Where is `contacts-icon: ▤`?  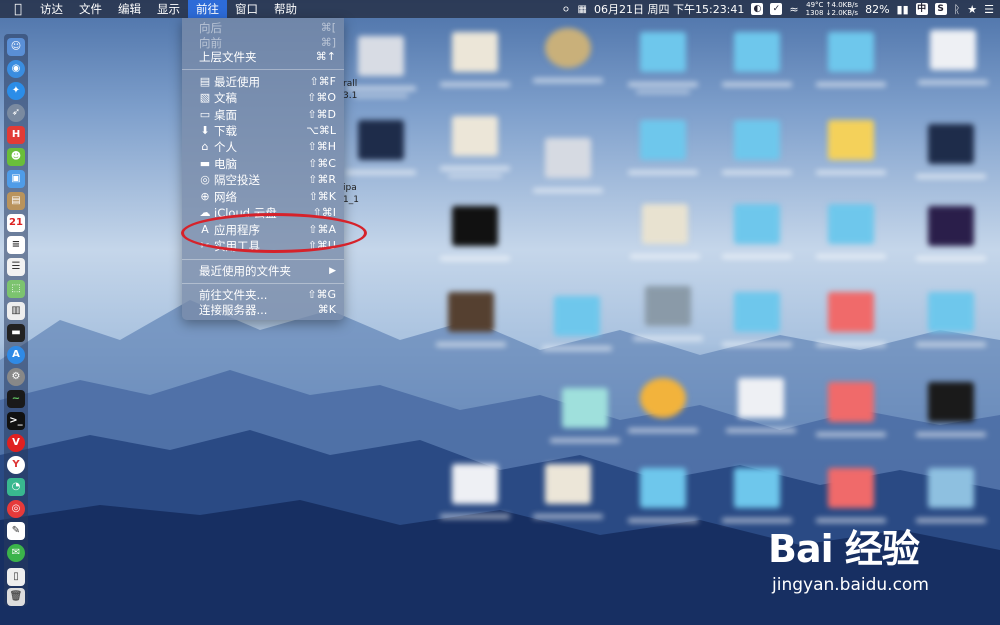 contacts-icon: ▤ is located at coordinates (16, 201).